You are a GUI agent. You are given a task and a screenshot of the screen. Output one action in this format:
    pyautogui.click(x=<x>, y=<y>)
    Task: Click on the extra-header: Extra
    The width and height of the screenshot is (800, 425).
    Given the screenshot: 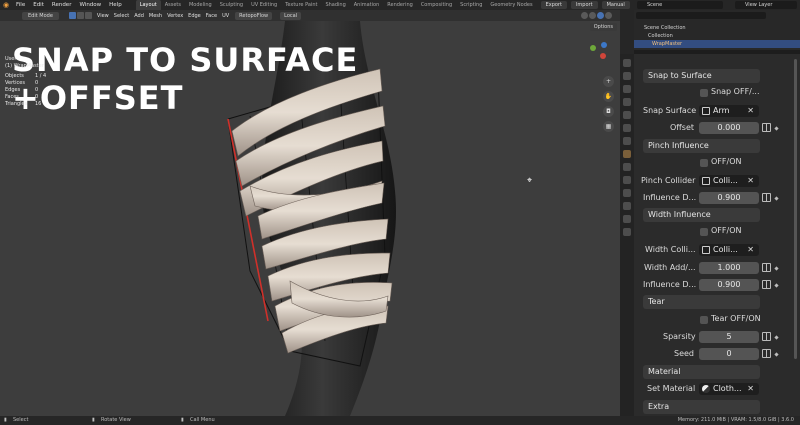 What is the action you would take?
    pyautogui.click(x=701, y=407)
    